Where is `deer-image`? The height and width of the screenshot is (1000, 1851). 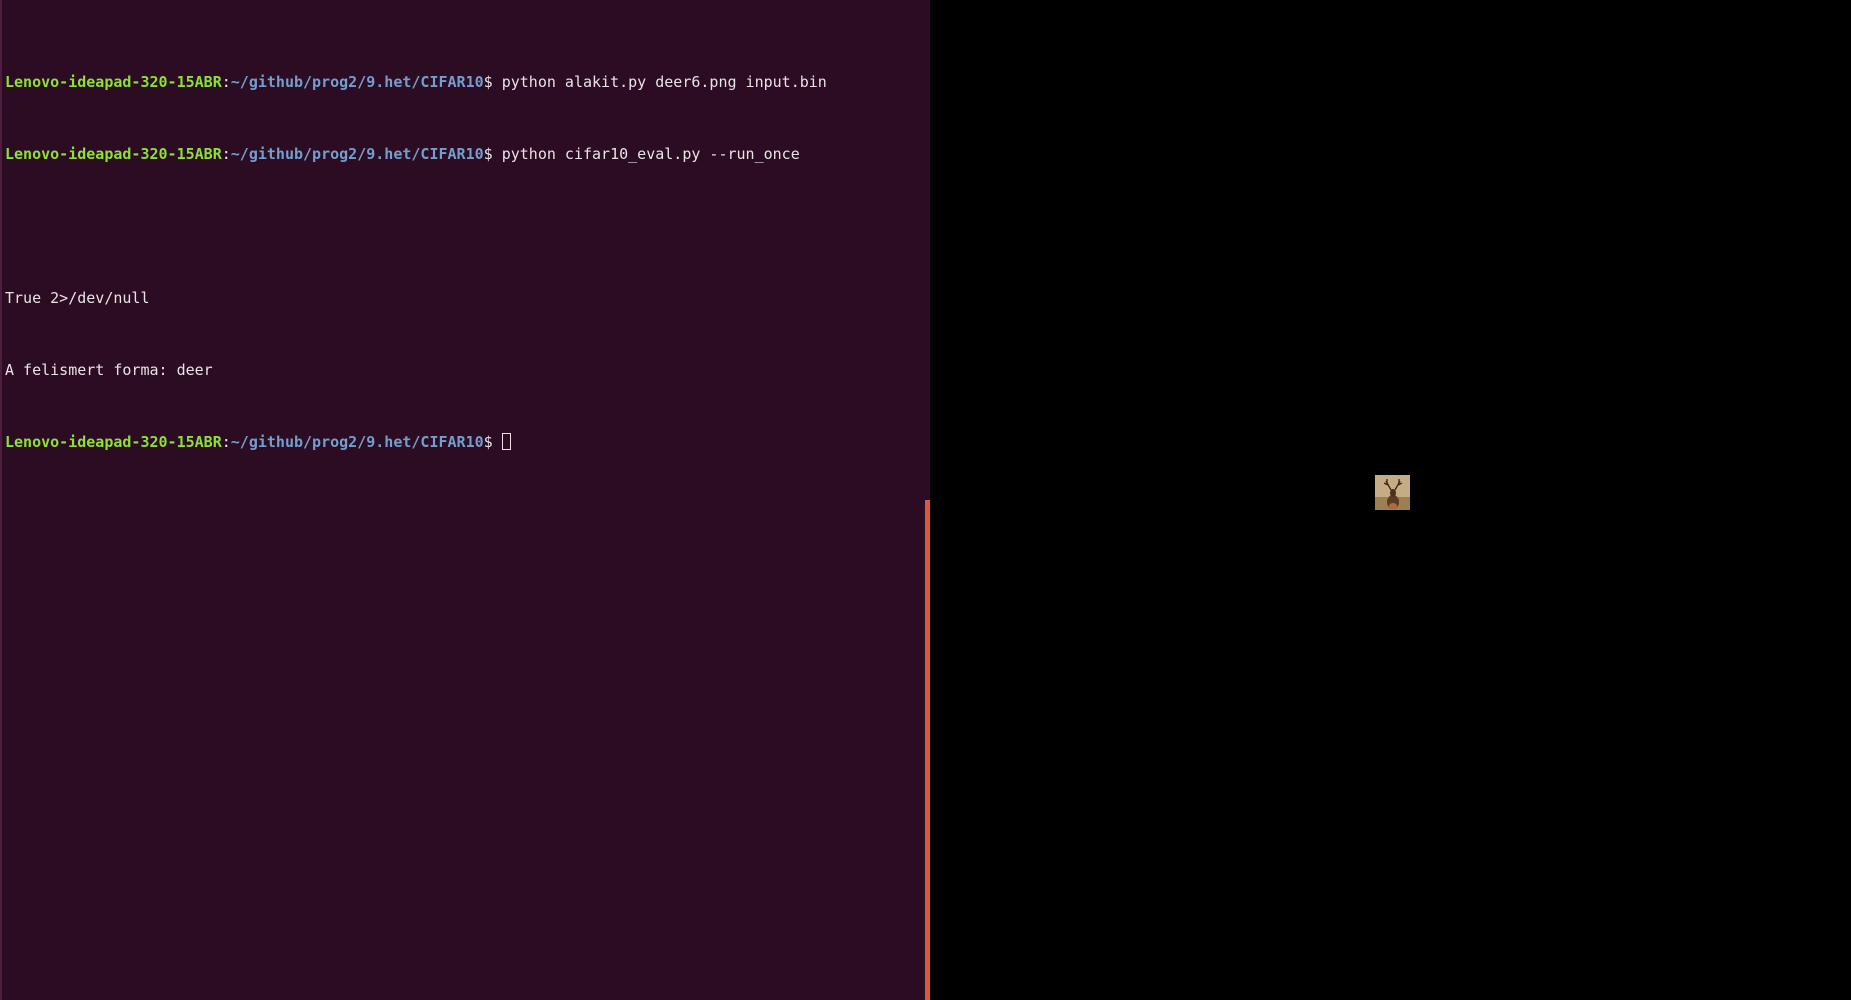
deer-image is located at coordinates (1392, 492).